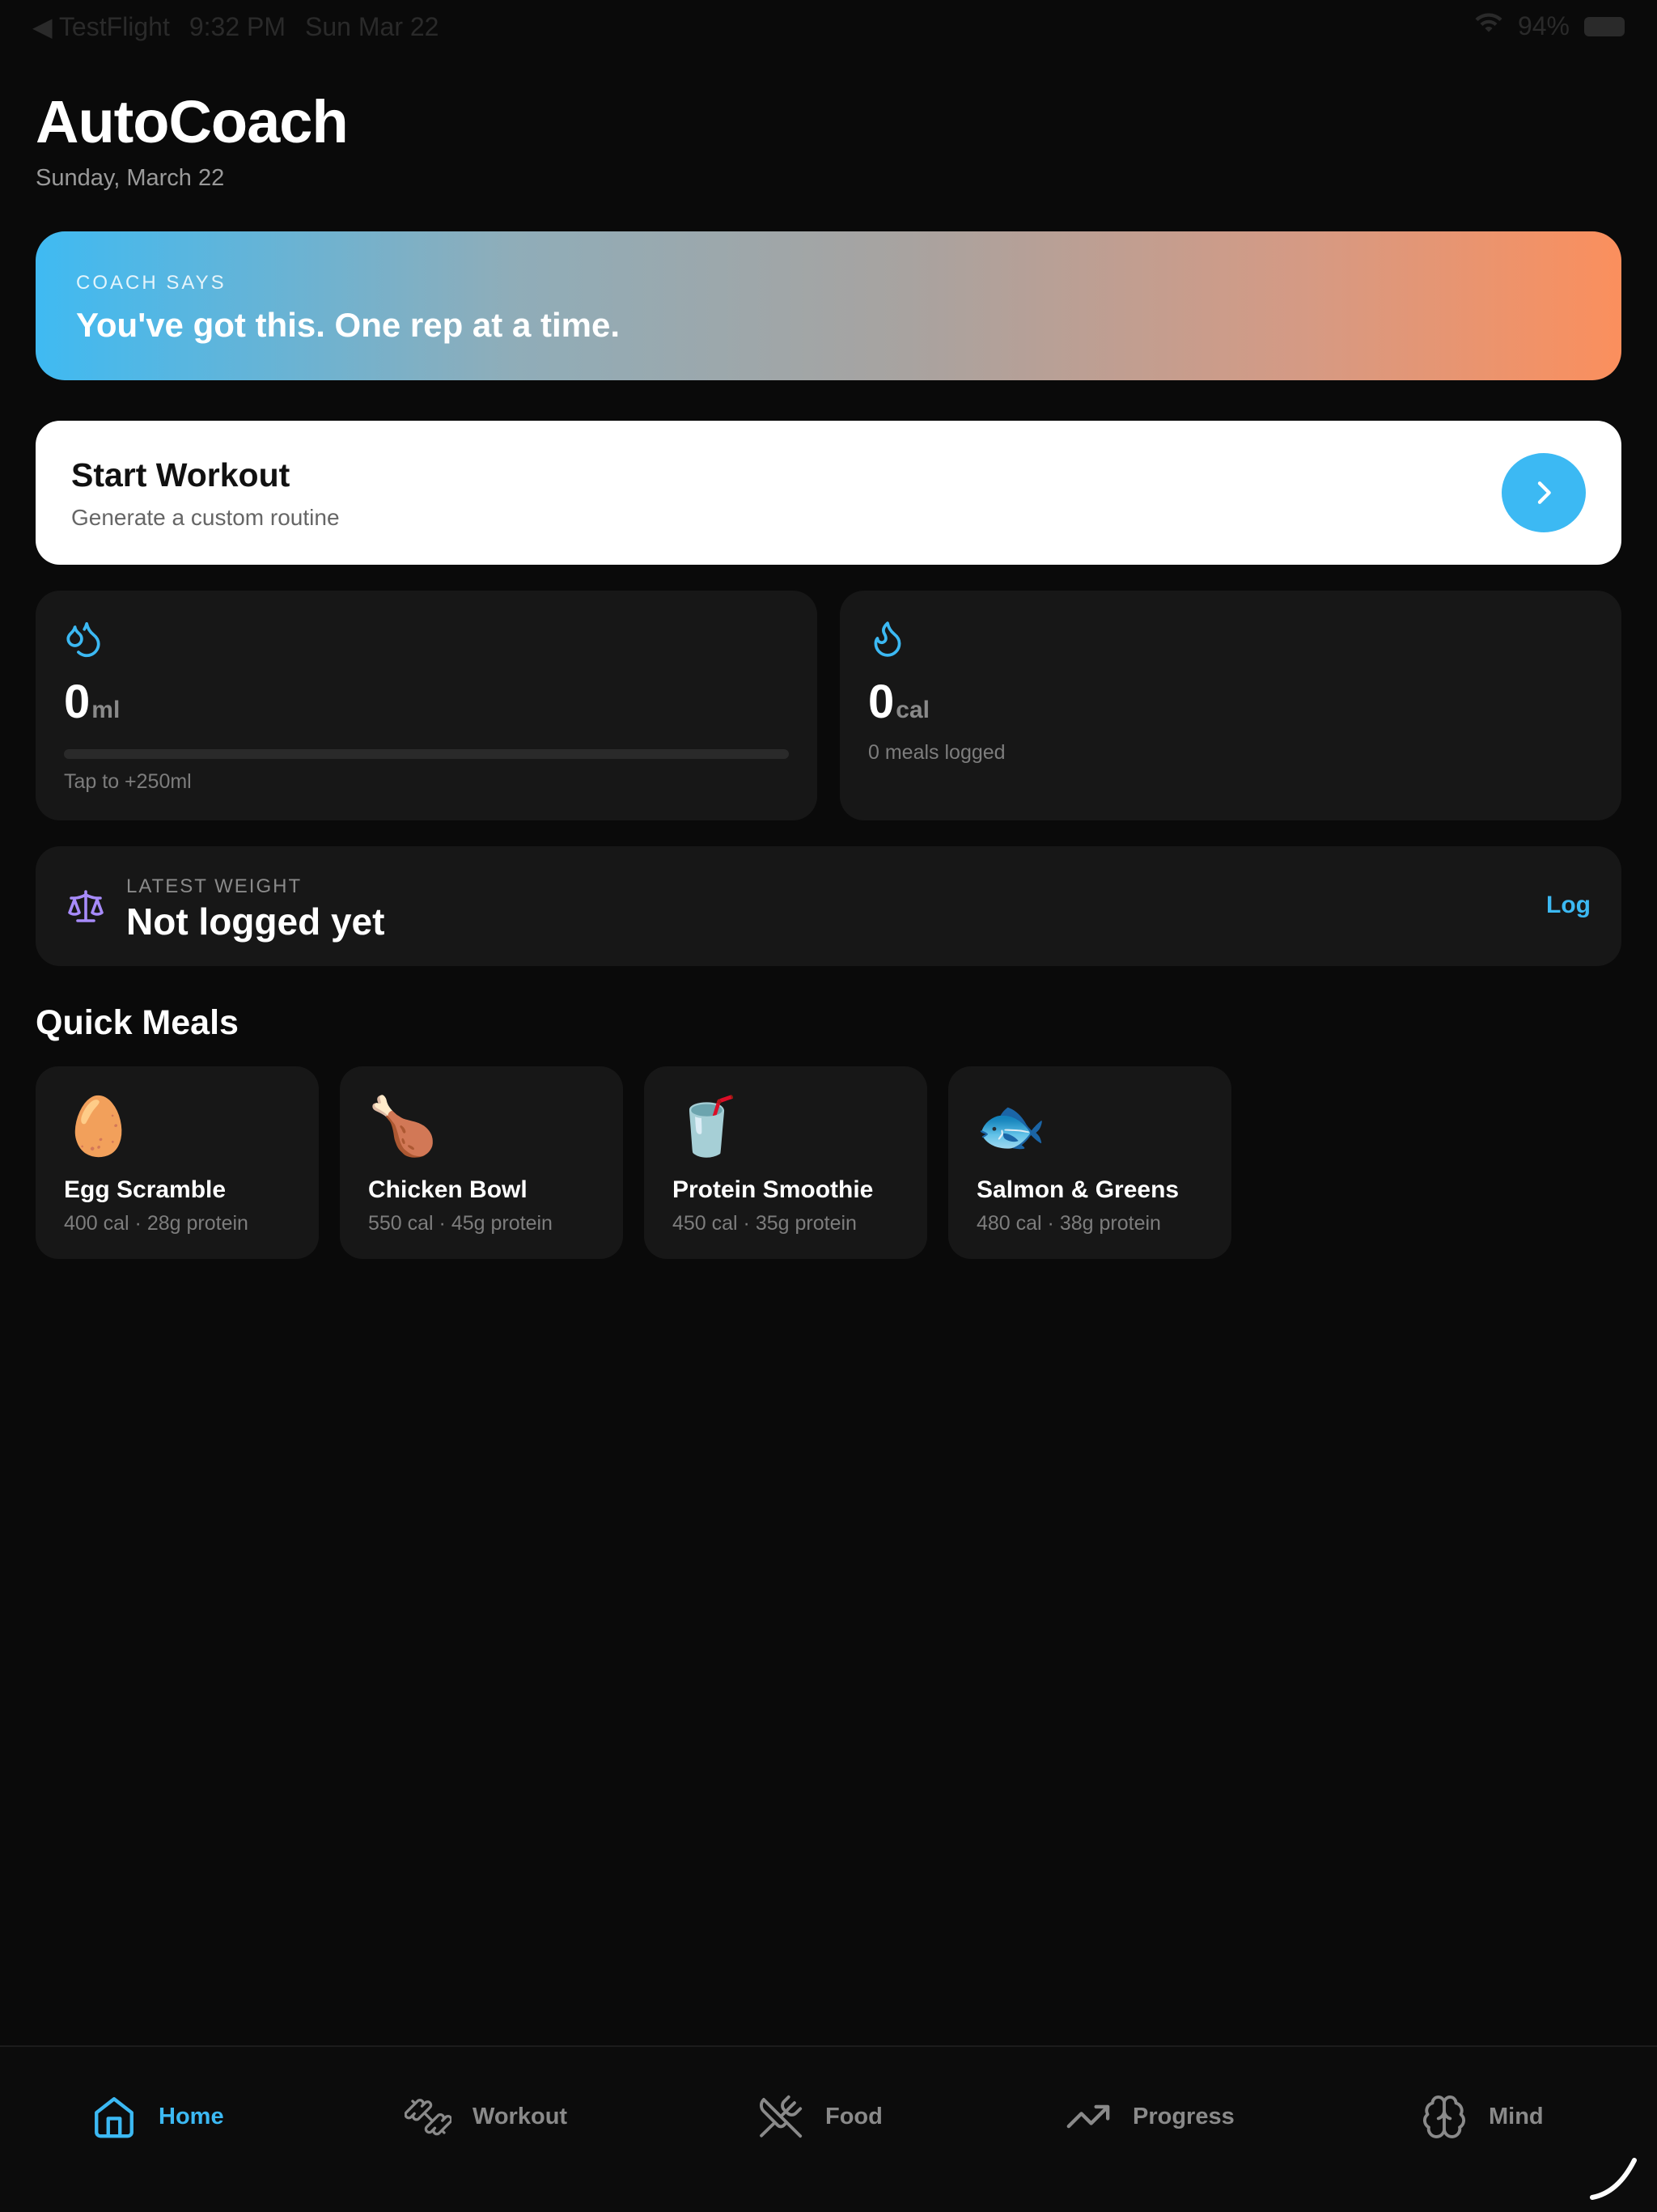  What do you see at coordinates (828, 493) in the screenshot?
I see `start-workout-card: Start Workout Generate a custom routine` at bounding box center [828, 493].